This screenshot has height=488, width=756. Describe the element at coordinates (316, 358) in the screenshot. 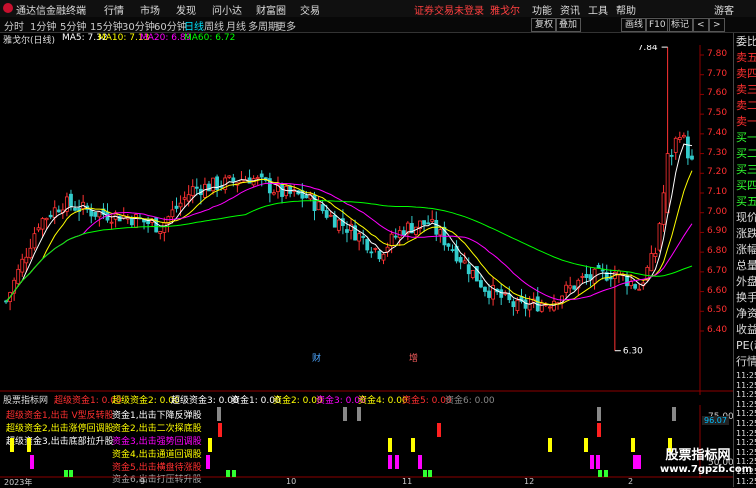

I see `finance-mark: 财` at that location.